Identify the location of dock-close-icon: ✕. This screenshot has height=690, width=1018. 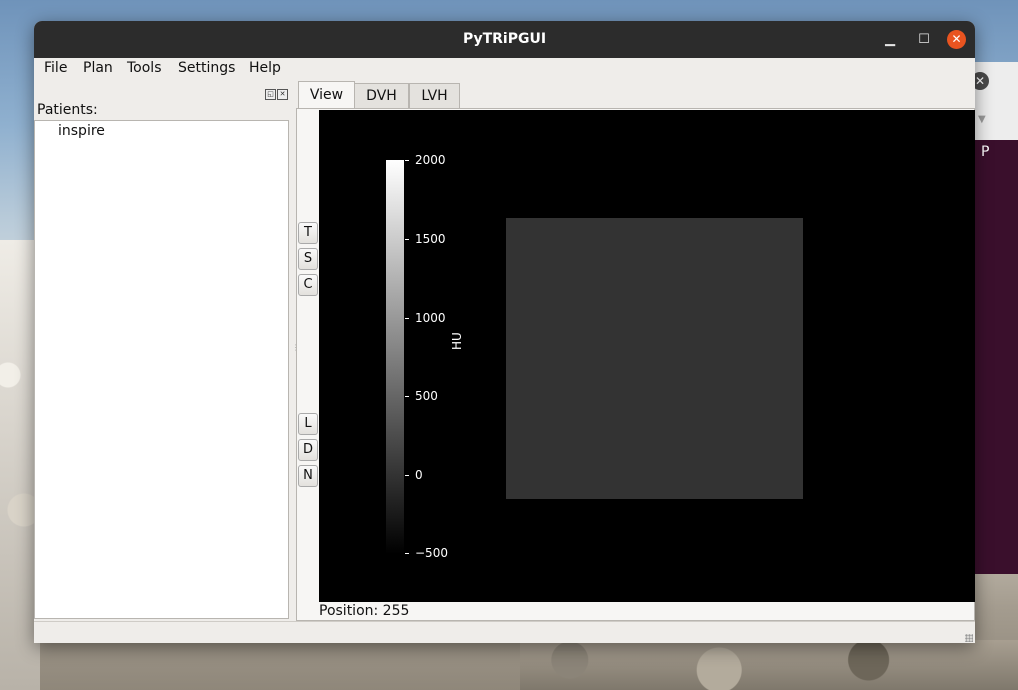
(282, 94).